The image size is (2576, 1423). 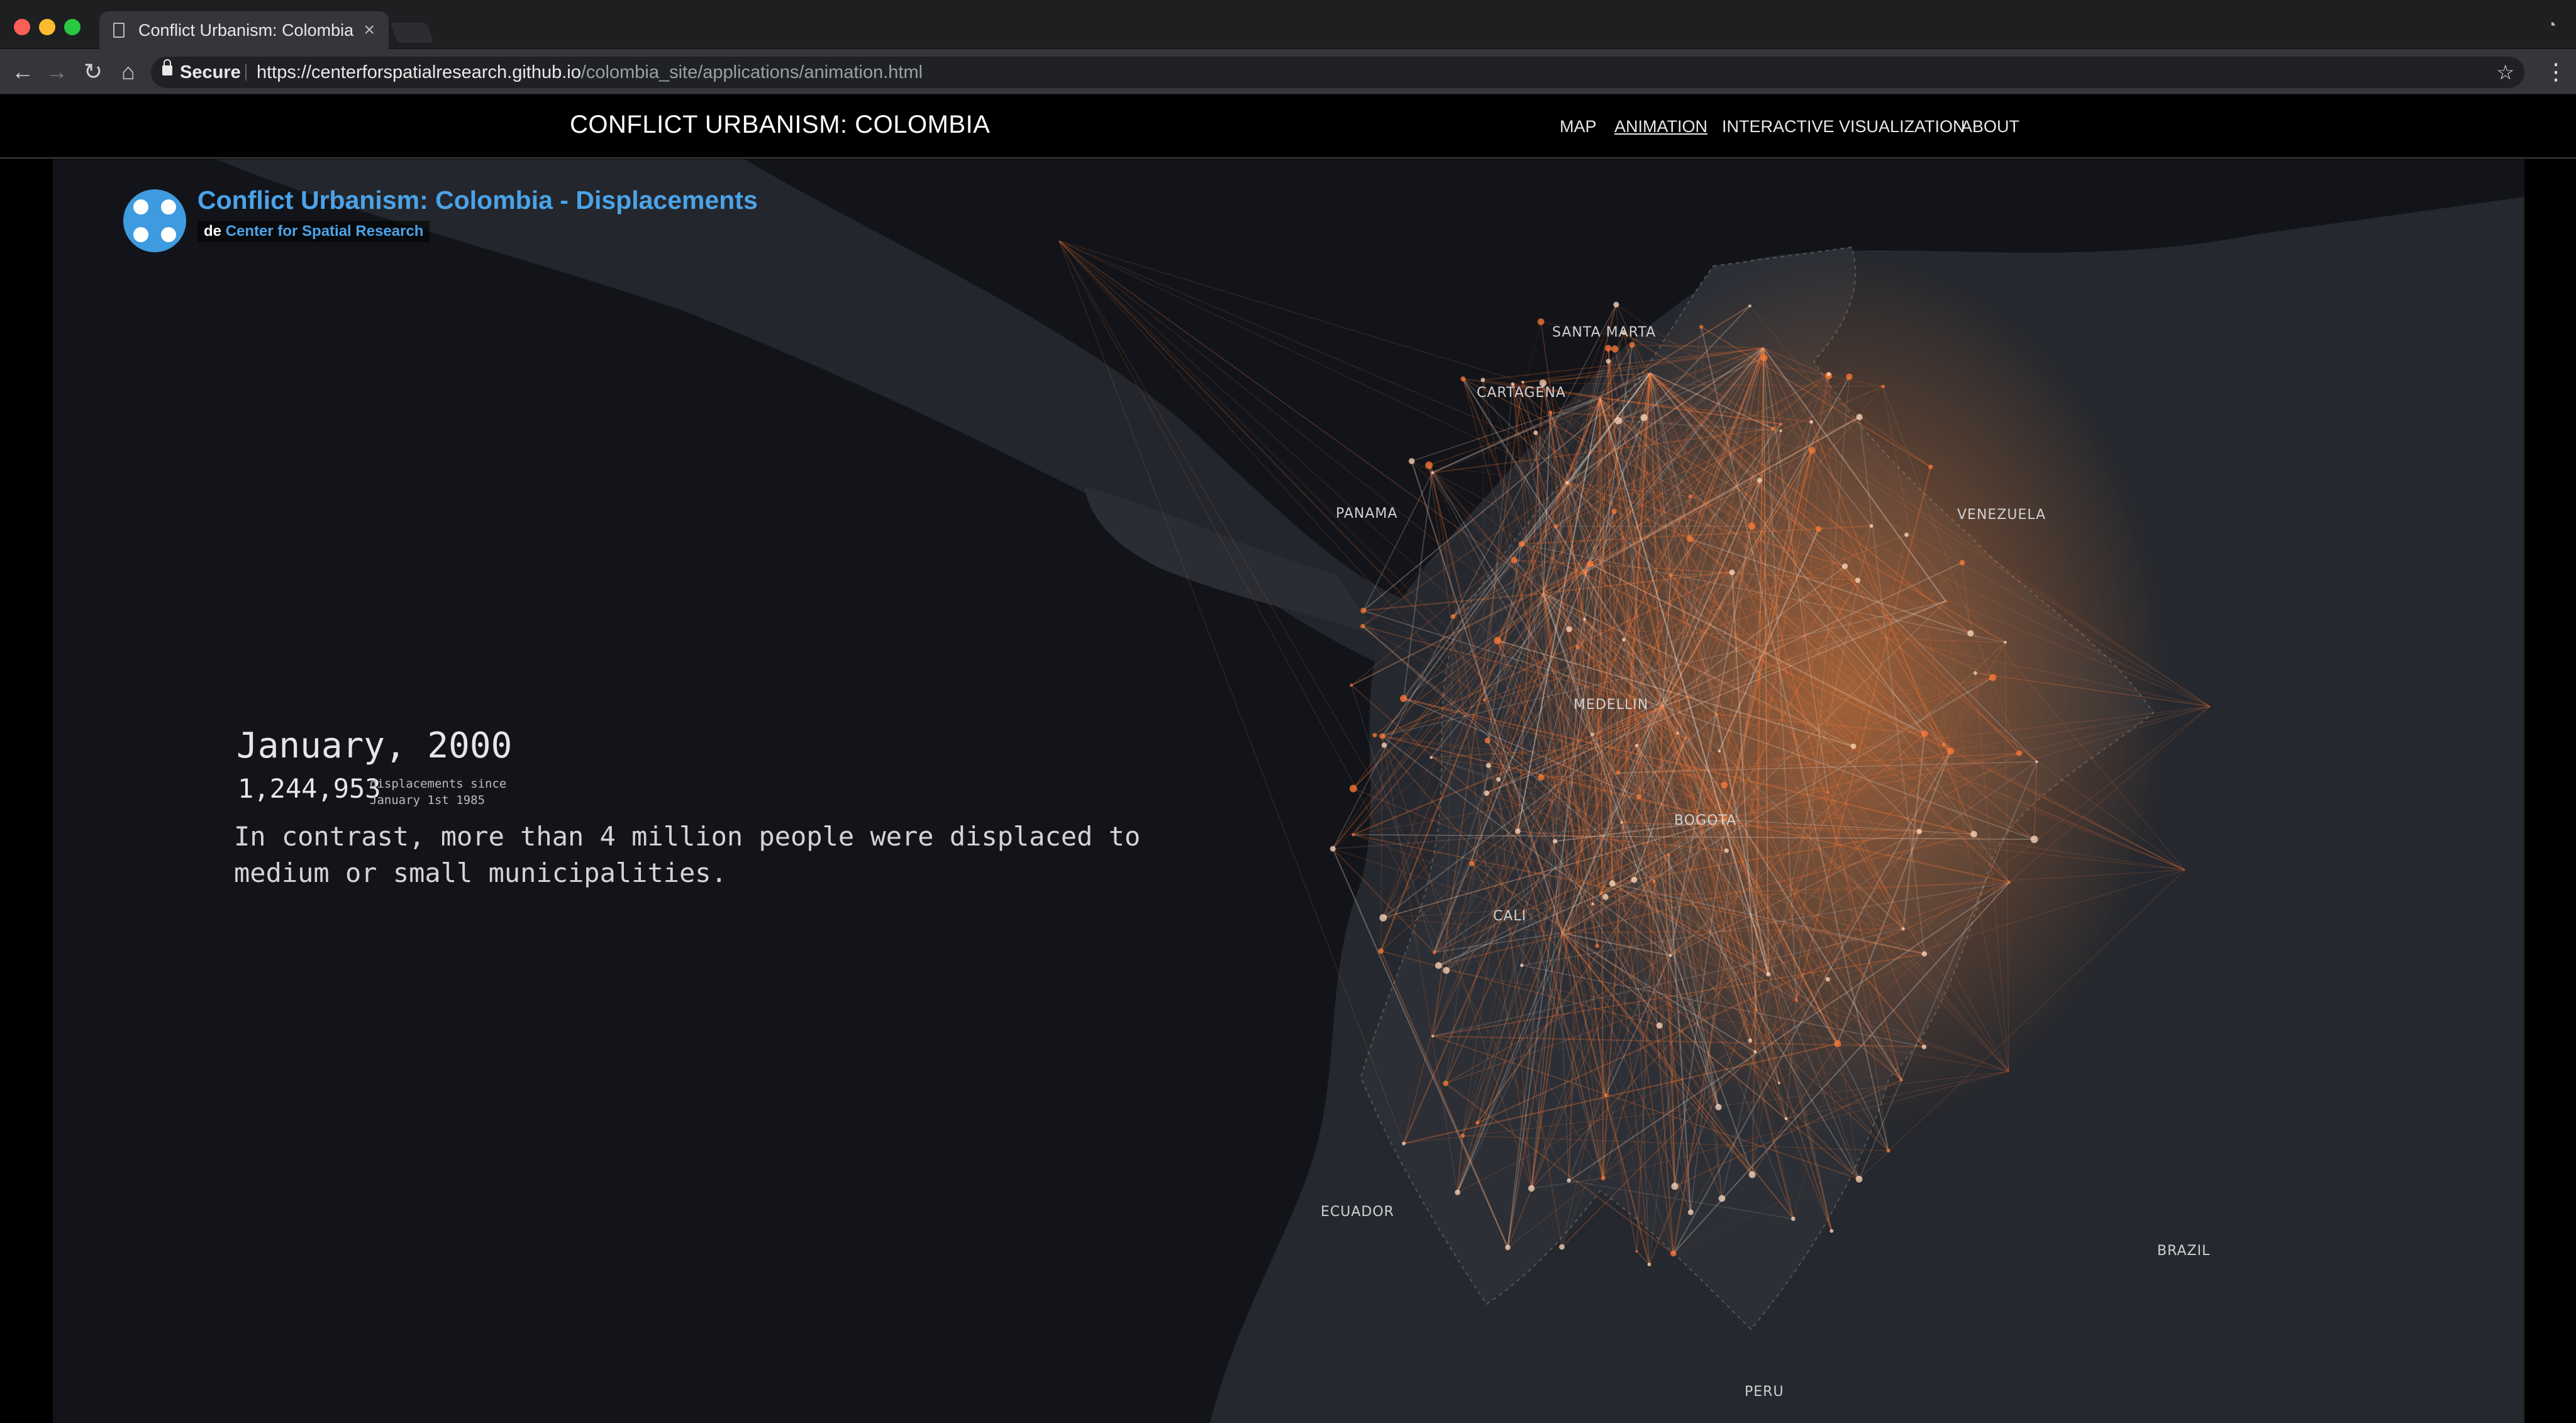 I want to click on back-arrow-icon: ←, so click(x=23, y=72).